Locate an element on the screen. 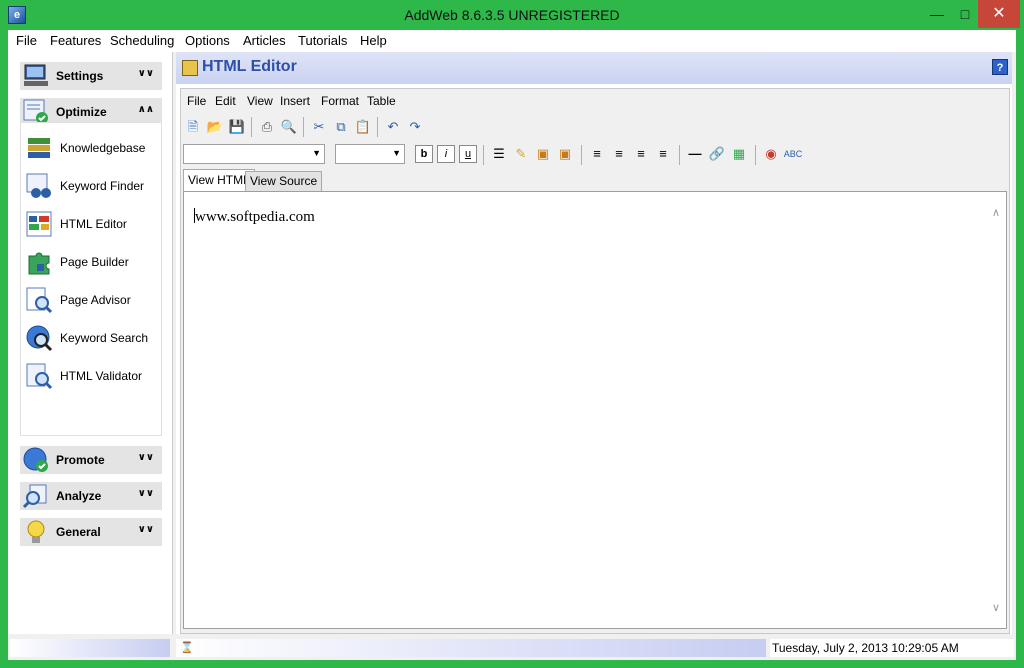  page-magnifier-icon is located at coordinates (39, 300).